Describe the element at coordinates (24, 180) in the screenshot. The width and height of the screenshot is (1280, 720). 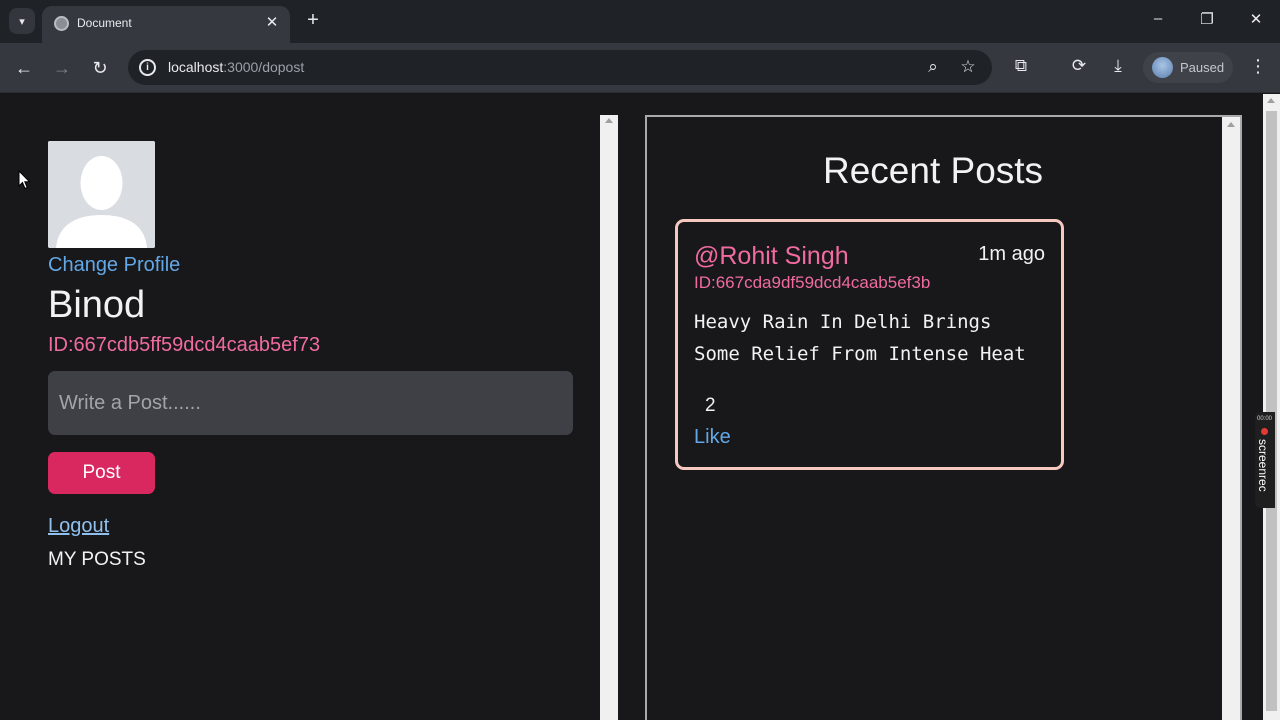
I see `mouse-cursor-icon` at that location.